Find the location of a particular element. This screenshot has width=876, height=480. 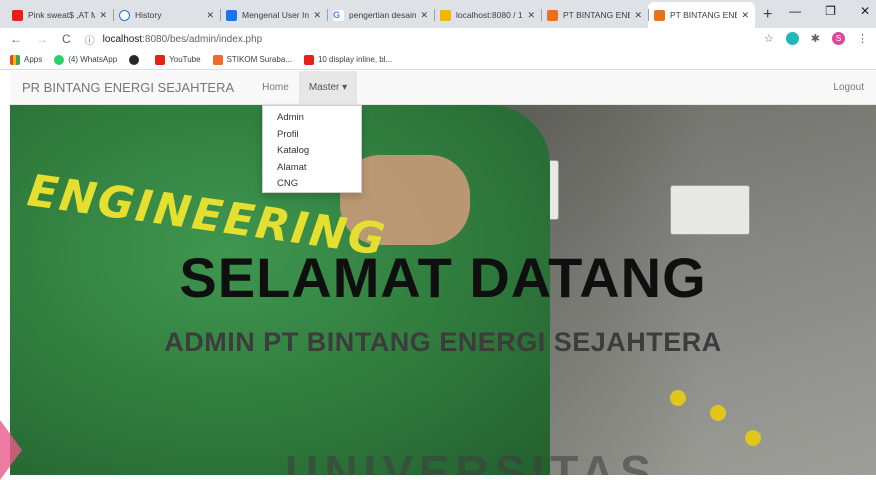

bookmark-apps: Apps is located at coordinates (26, 59).